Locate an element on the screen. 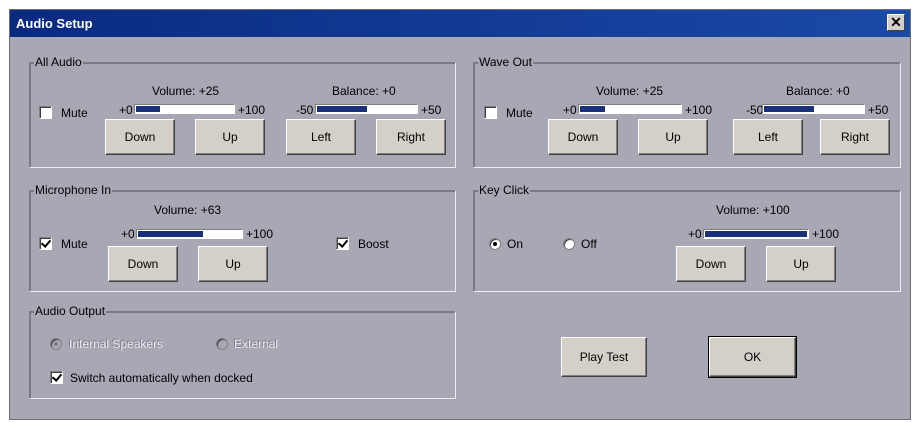 The height and width of the screenshot is (422, 917). internal-speakers-label: Internal Speakers is located at coordinates (116, 344).